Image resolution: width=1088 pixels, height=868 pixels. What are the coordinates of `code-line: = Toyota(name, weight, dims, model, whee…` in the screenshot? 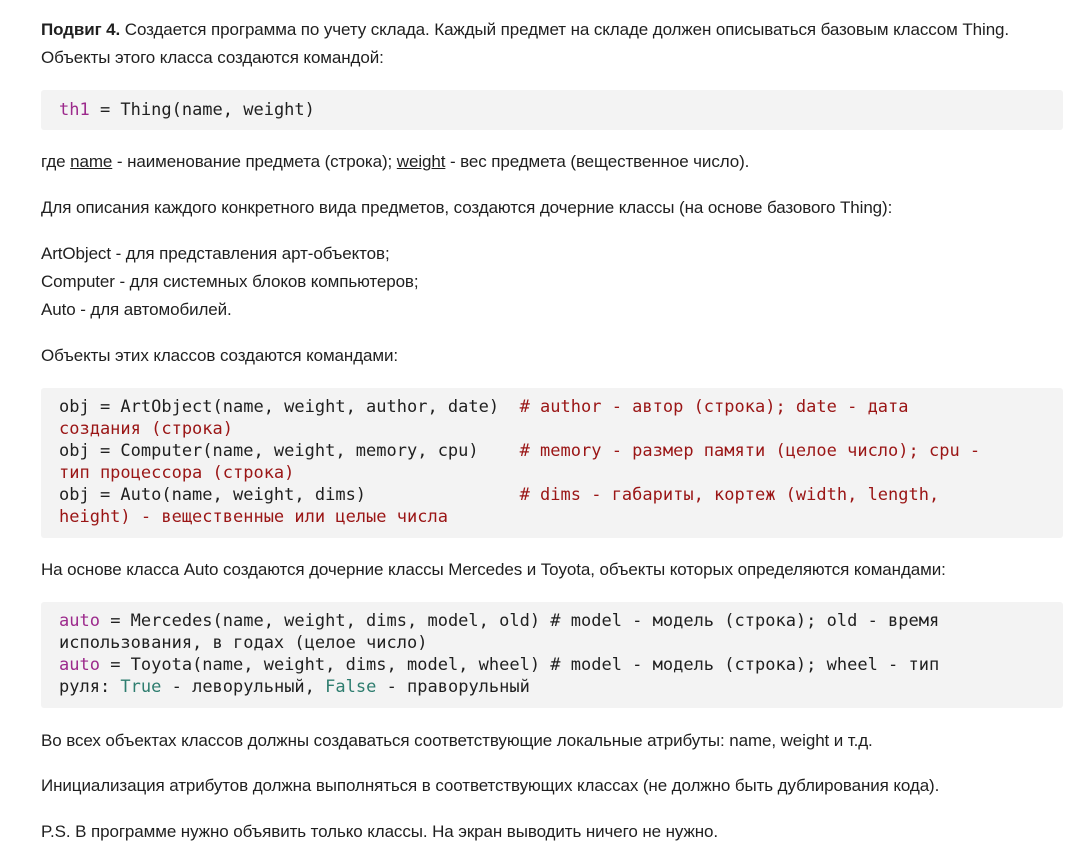 It's located at (519, 665).